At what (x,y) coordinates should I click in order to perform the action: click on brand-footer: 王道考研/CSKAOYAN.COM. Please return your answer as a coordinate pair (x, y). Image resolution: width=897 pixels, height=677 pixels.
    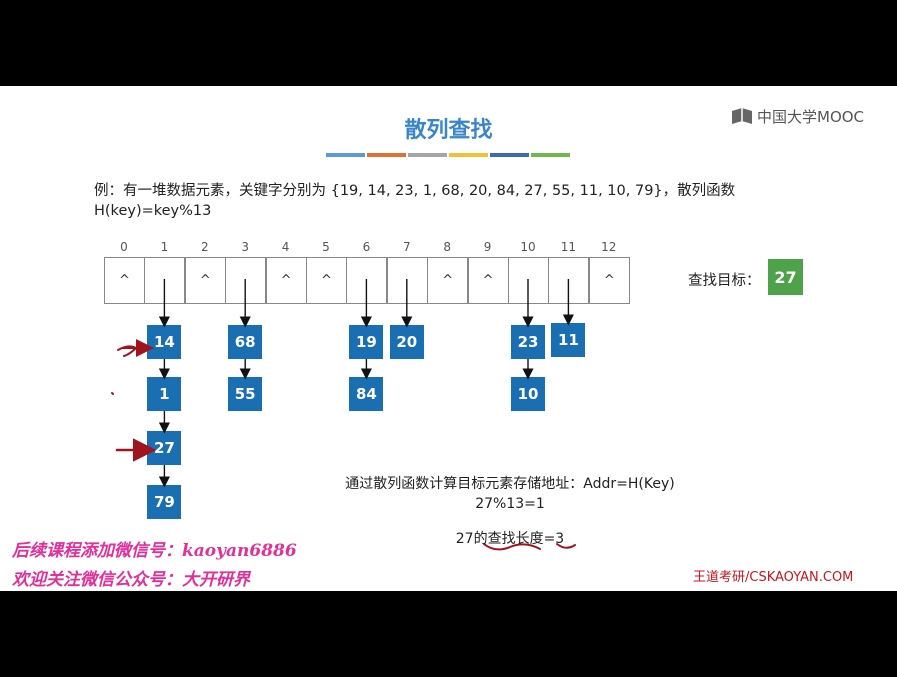
    Looking at the image, I should click on (773, 577).